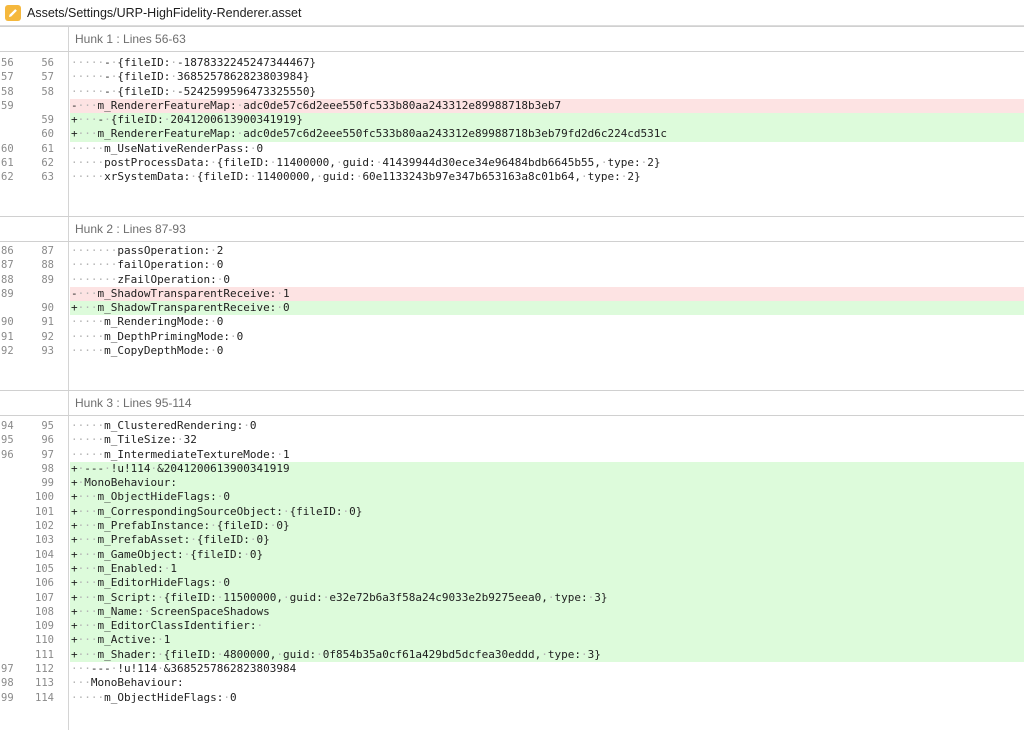 The width and height of the screenshot is (1024, 730). I want to click on added-line: 100 +···m_ObjectHideFlags:·0, so click(512, 497).